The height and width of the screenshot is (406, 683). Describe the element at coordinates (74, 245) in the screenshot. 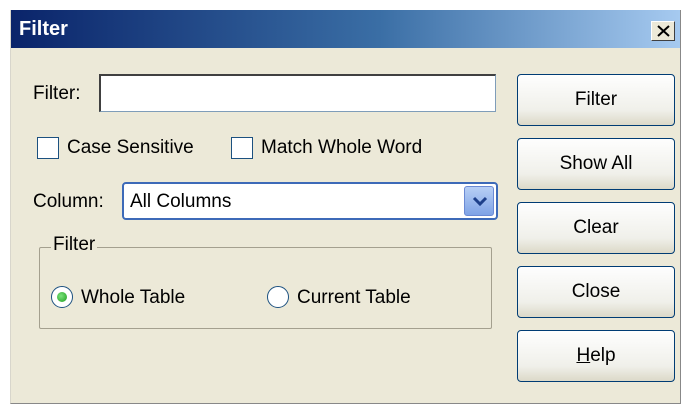

I see `filter-scope-legend: Filter` at that location.